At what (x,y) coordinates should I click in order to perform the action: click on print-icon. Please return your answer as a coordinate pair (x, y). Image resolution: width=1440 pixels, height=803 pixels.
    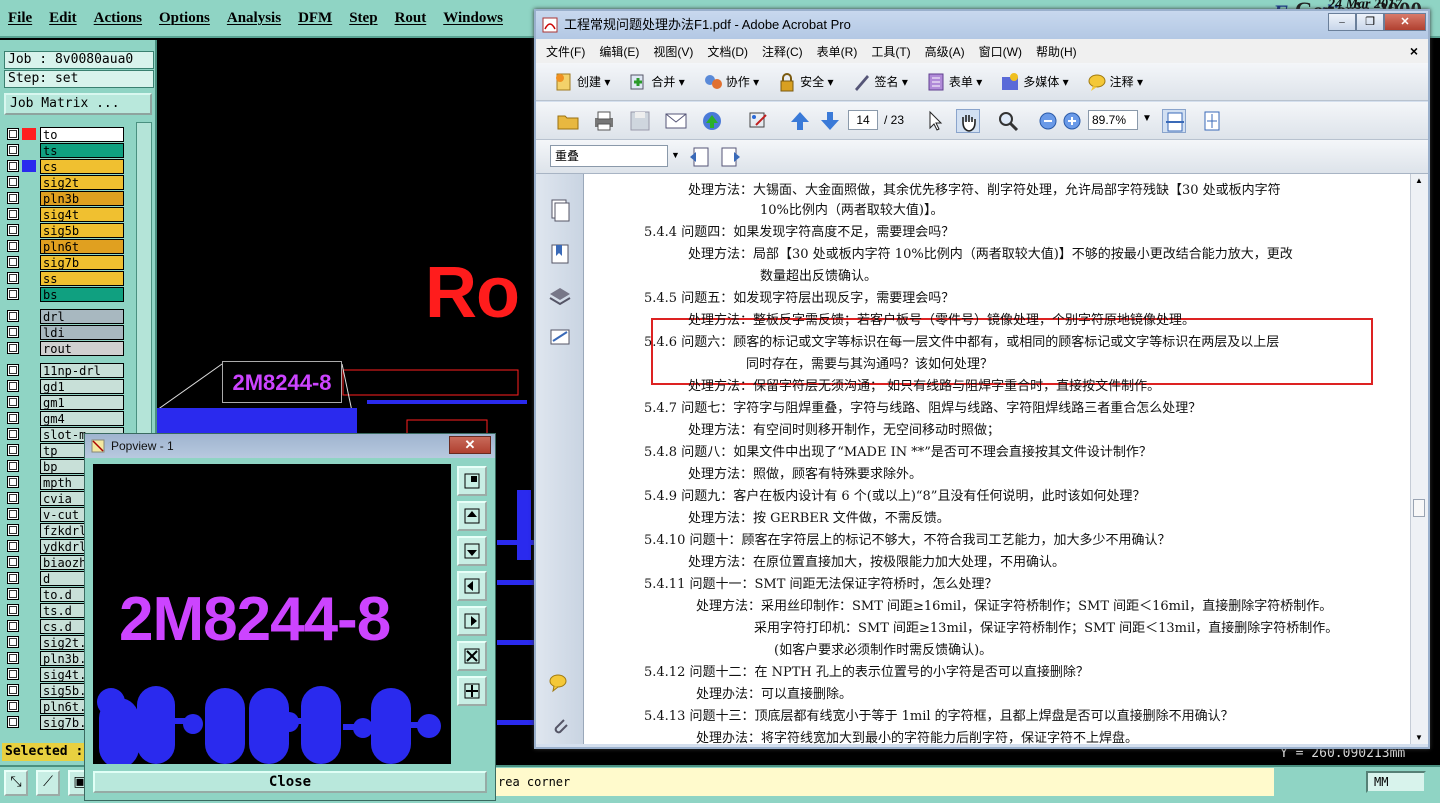
    Looking at the image, I should click on (604, 121).